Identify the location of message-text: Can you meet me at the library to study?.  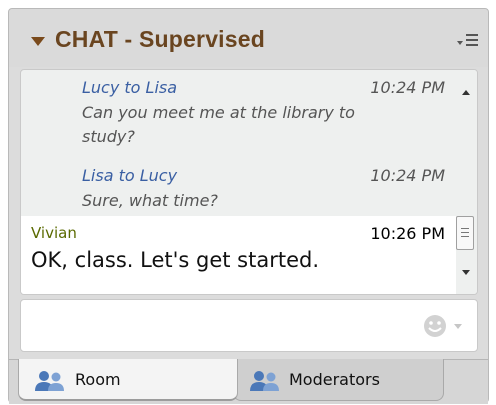
(218, 124).